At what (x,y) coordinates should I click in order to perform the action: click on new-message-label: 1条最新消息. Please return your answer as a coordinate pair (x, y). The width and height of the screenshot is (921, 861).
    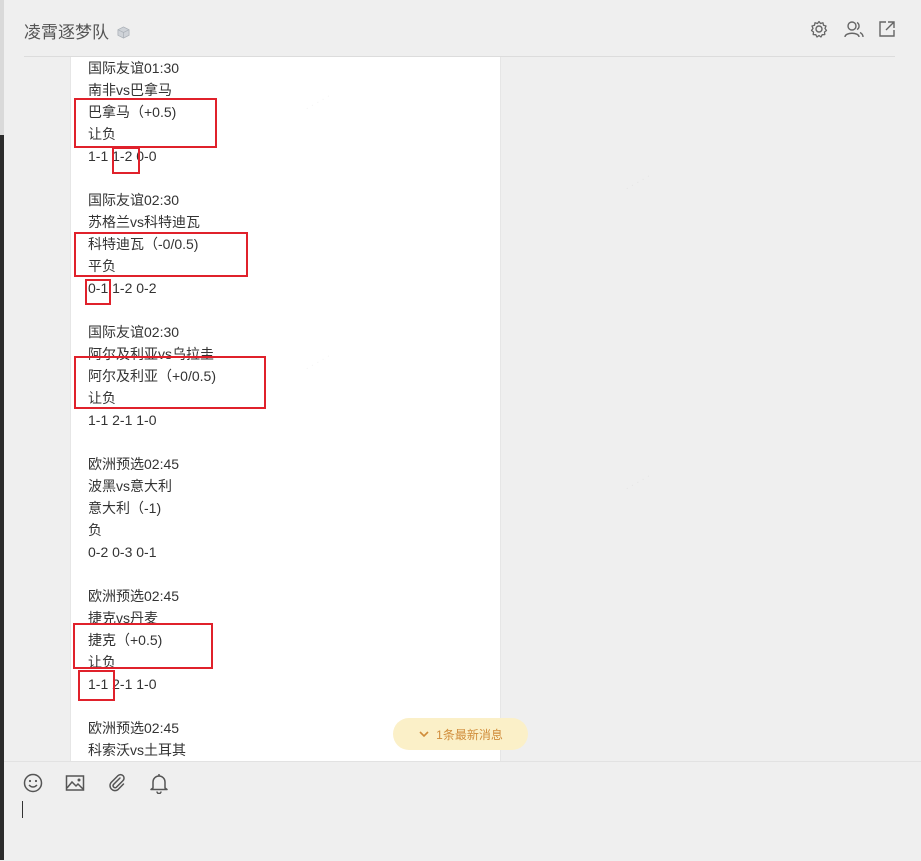
    Looking at the image, I should click on (469, 734).